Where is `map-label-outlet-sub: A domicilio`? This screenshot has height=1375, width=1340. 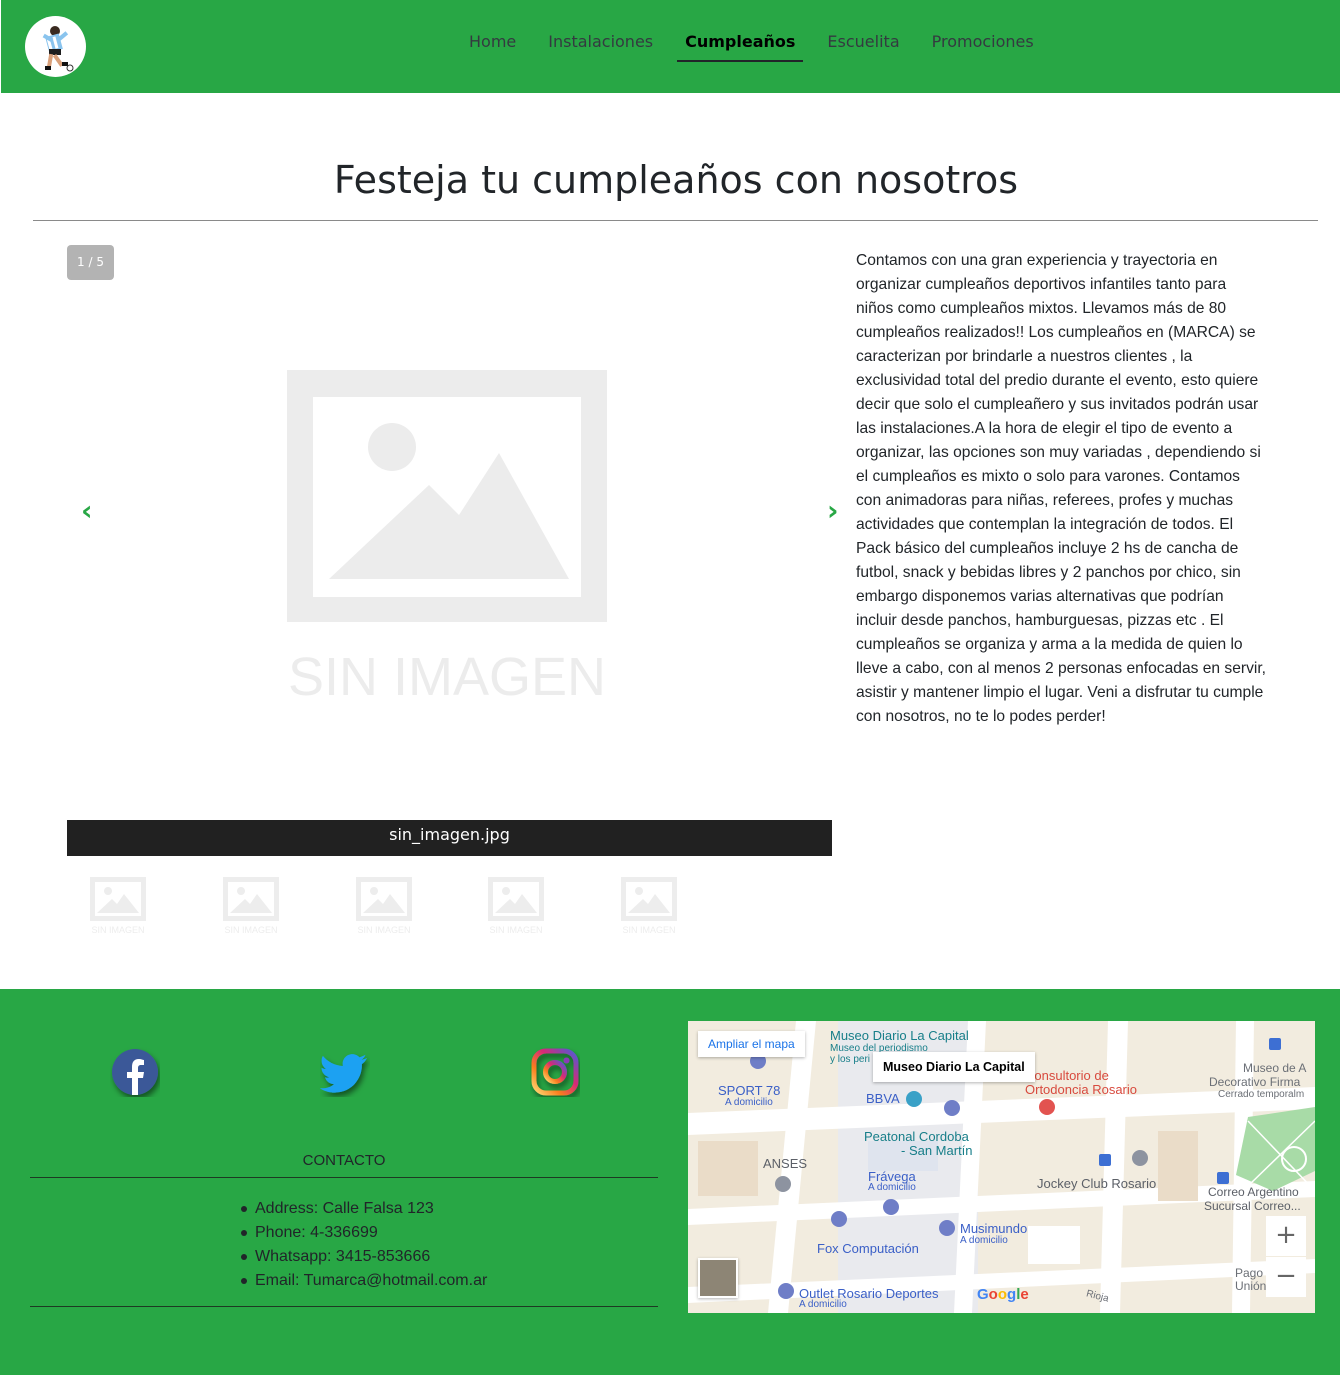
map-label-outlet-sub: A domicilio is located at coordinates (823, 1304).